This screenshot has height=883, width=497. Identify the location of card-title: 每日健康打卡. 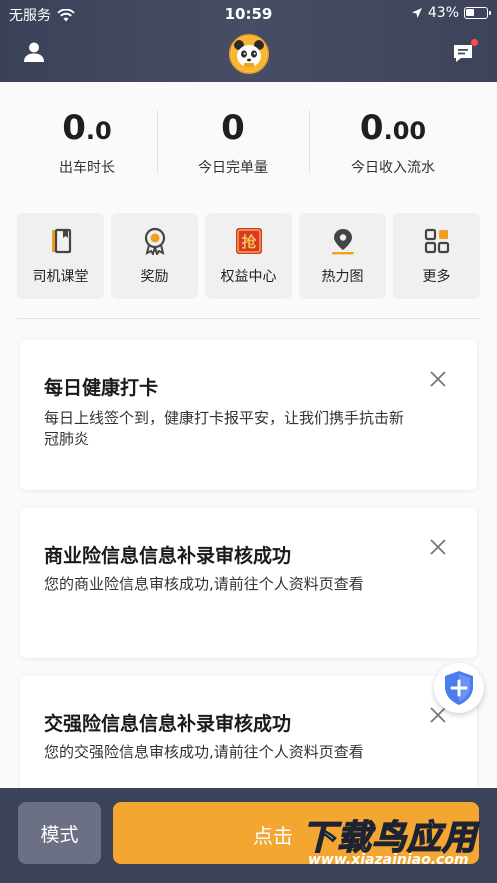
(101, 388).